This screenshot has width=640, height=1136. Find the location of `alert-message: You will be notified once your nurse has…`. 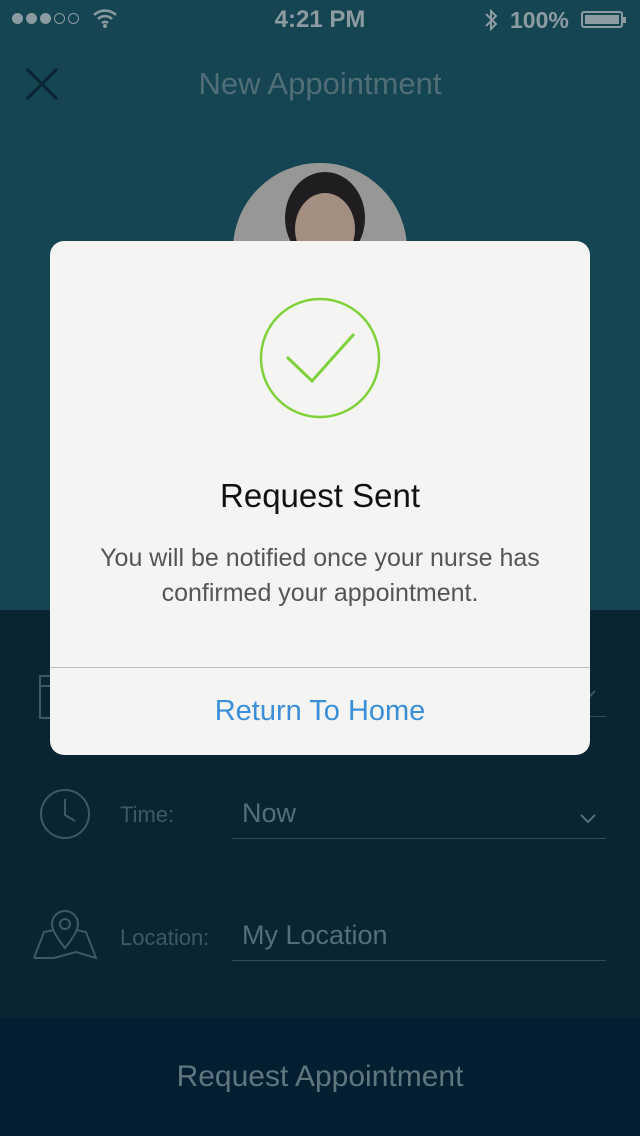

alert-message: You will be notified once your nurse has… is located at coordinates (320, 575).